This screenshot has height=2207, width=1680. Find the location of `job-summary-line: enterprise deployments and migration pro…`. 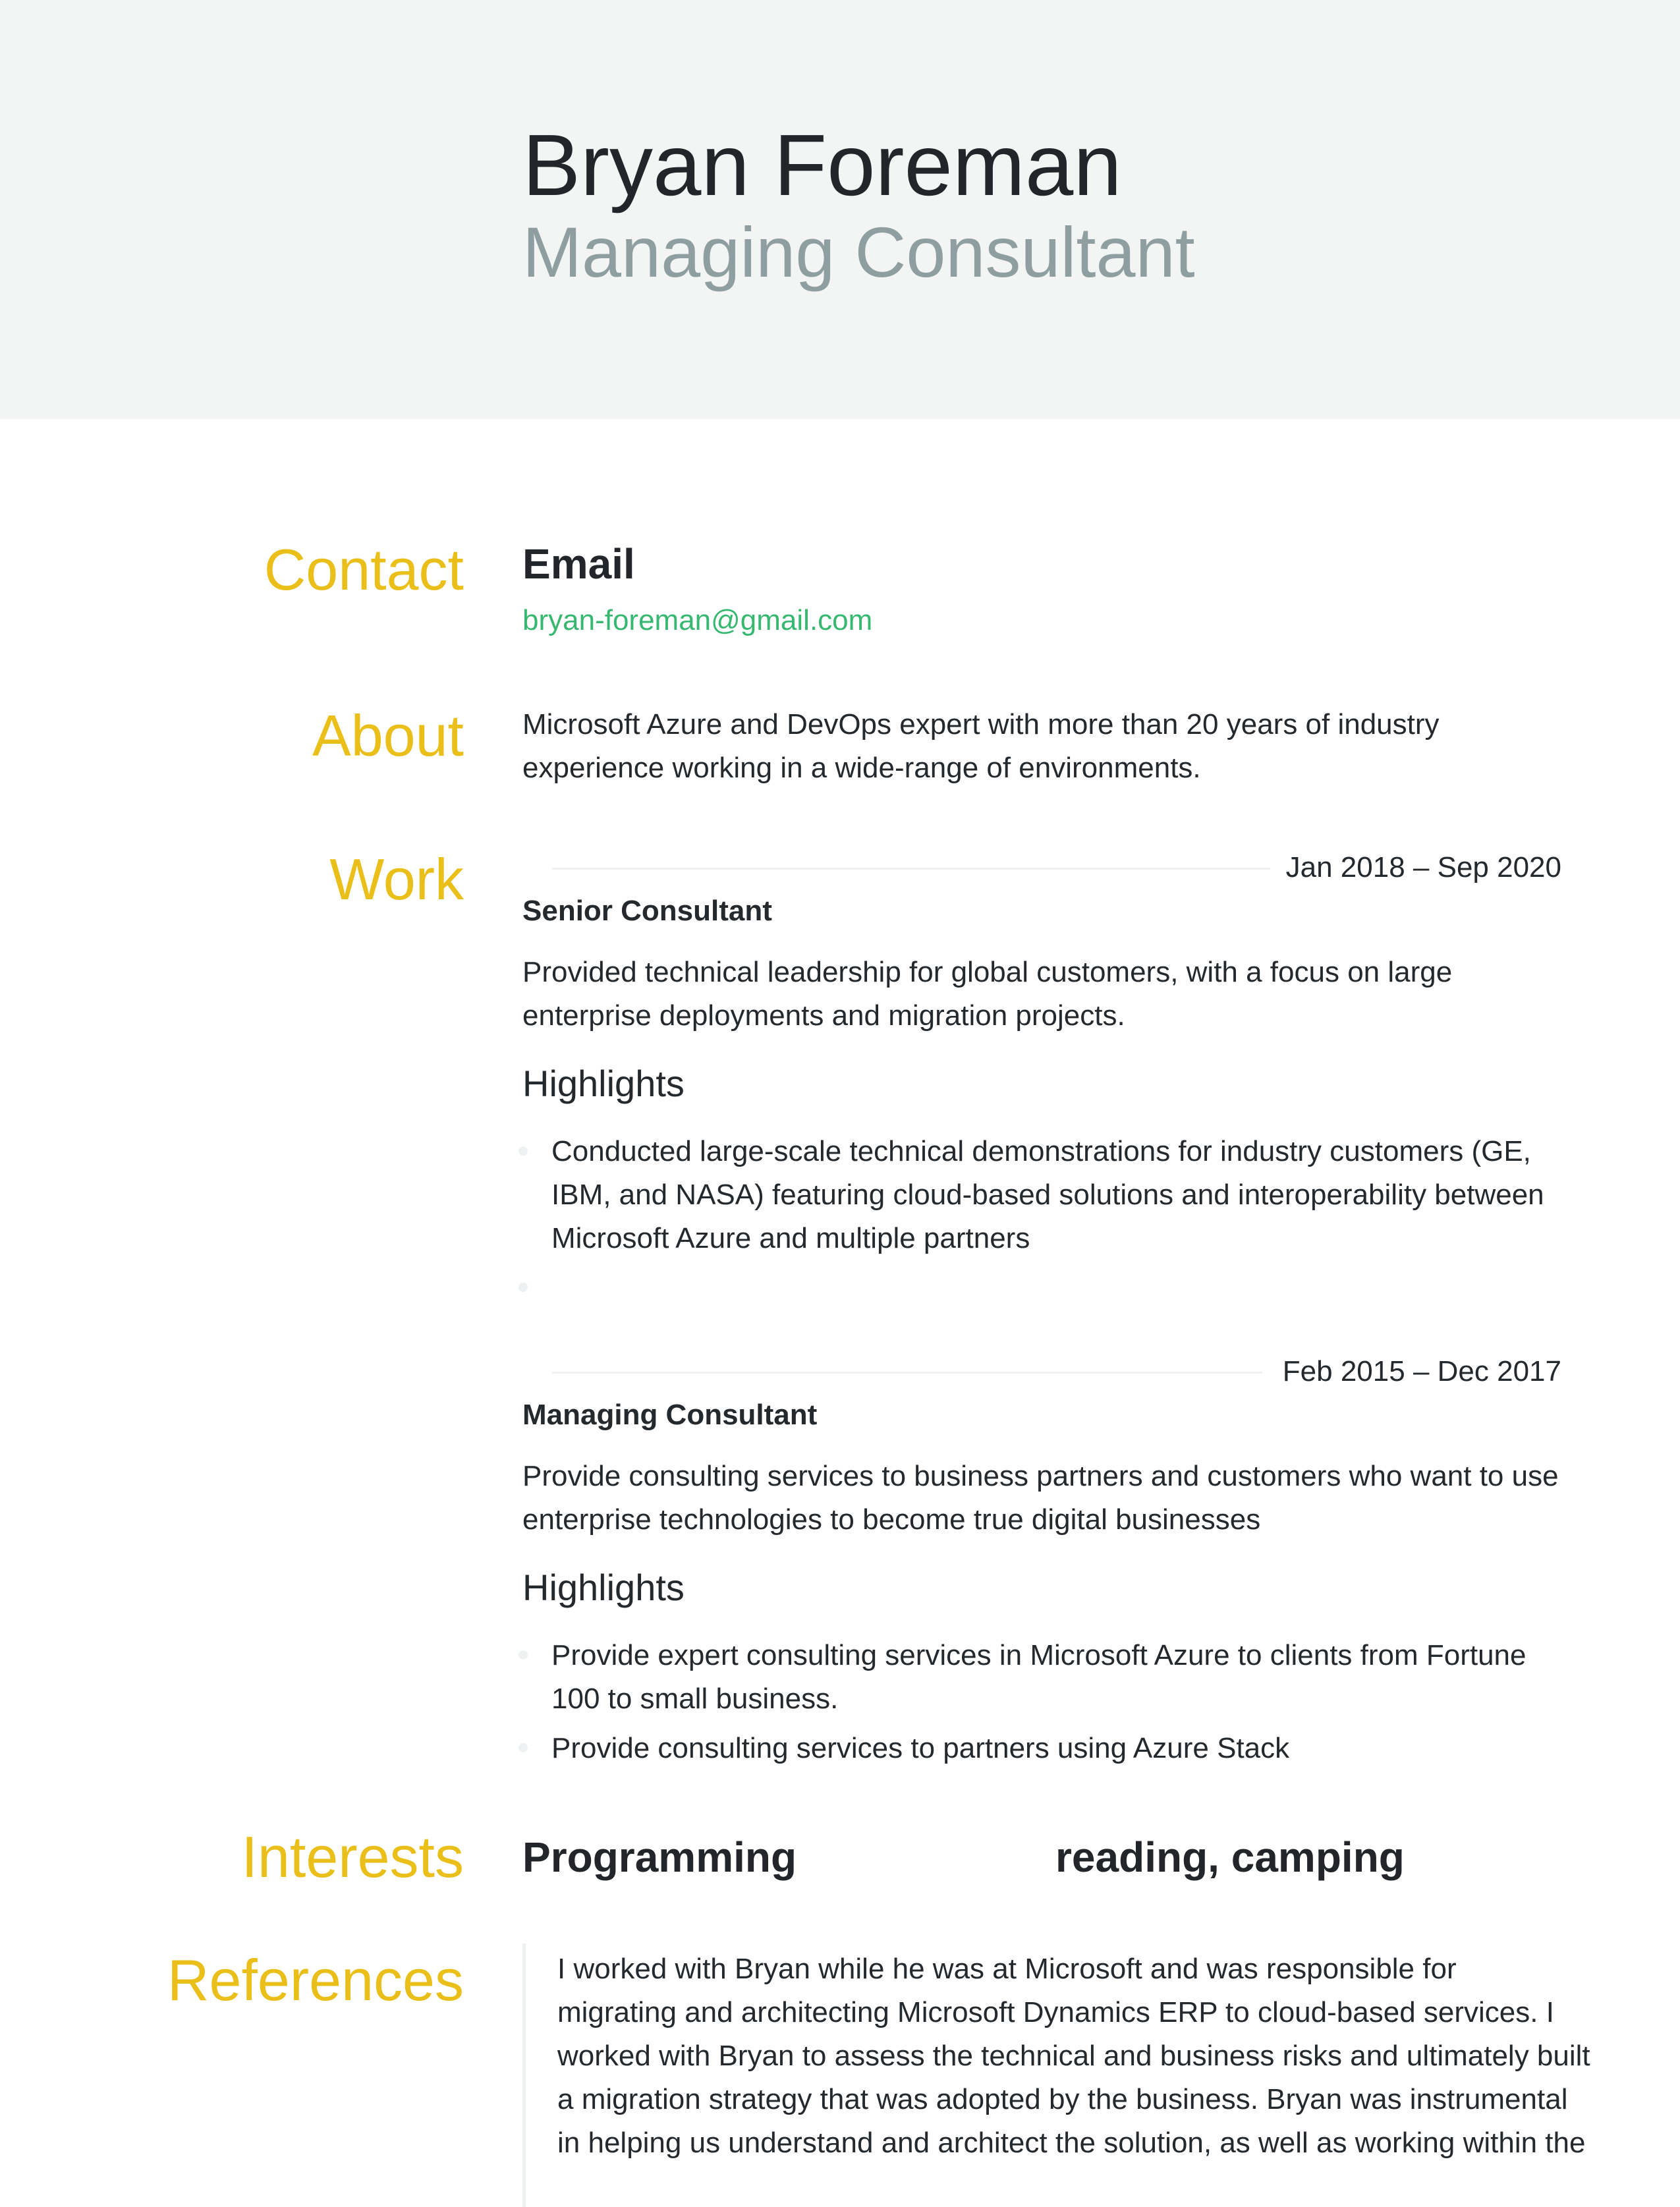

job-summary-line: enterprise deployments and migration pro… is located at coordinates (823, 1015).